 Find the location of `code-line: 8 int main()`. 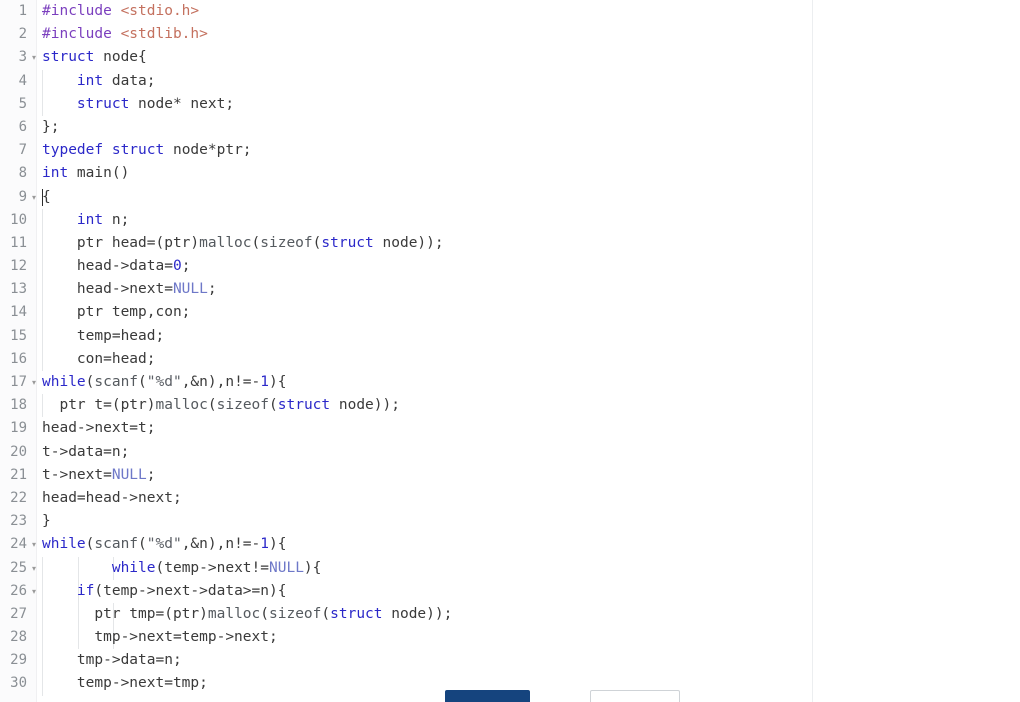

code-line: 8 int main() is located at coordinates (406, 173).